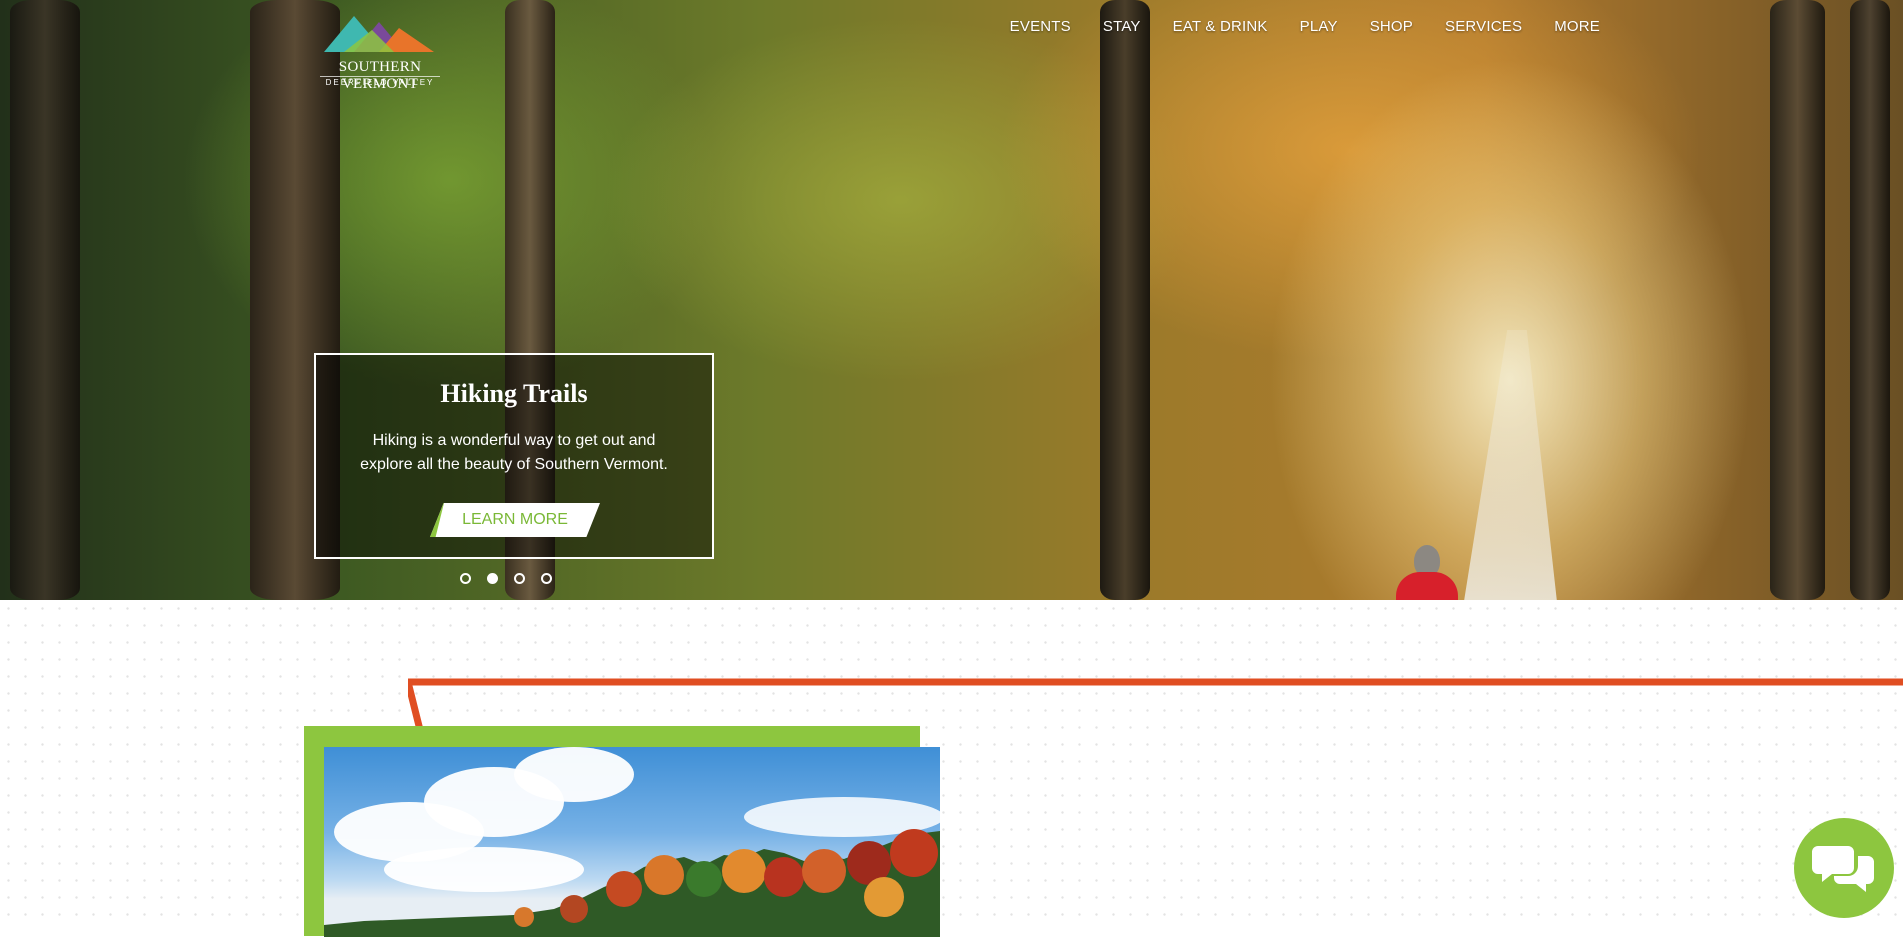  Describe the element at coordinates (380, 81) in the screenshot. I see `logo-tagline: DEERFIELD VALLEY` at that location.